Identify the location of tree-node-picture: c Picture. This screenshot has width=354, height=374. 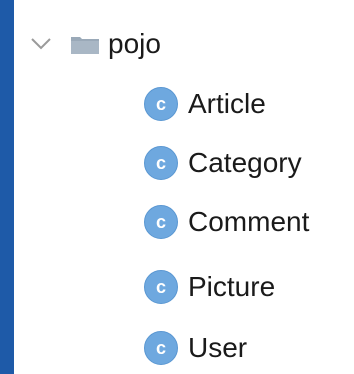
(209, 287).